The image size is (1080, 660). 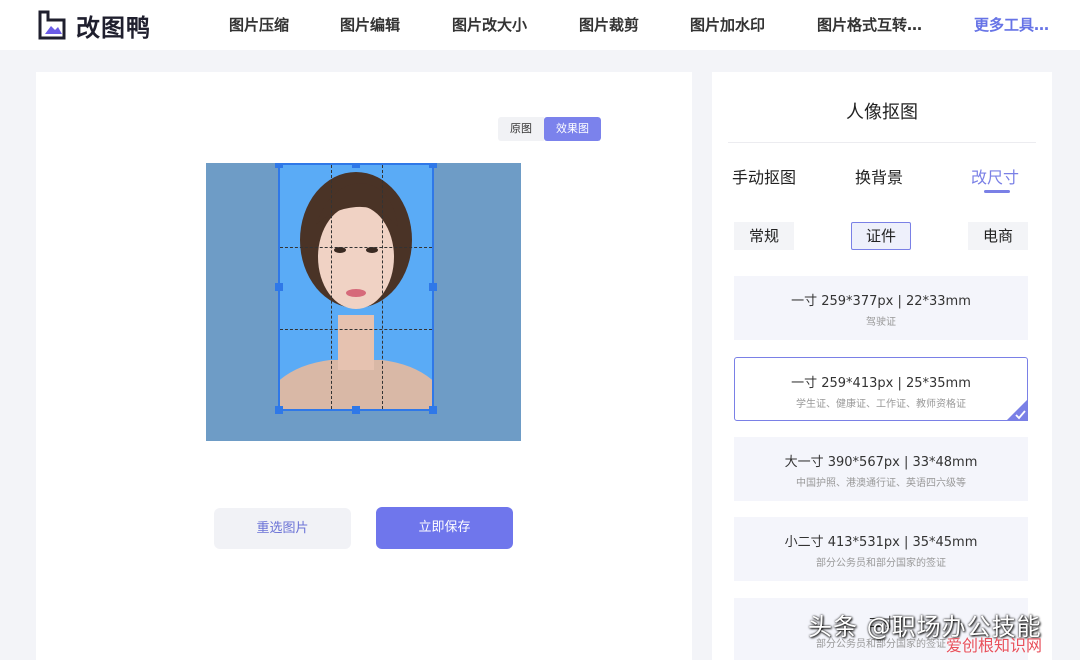 I want to click on portrait-photo, so click(x=363, y=302).